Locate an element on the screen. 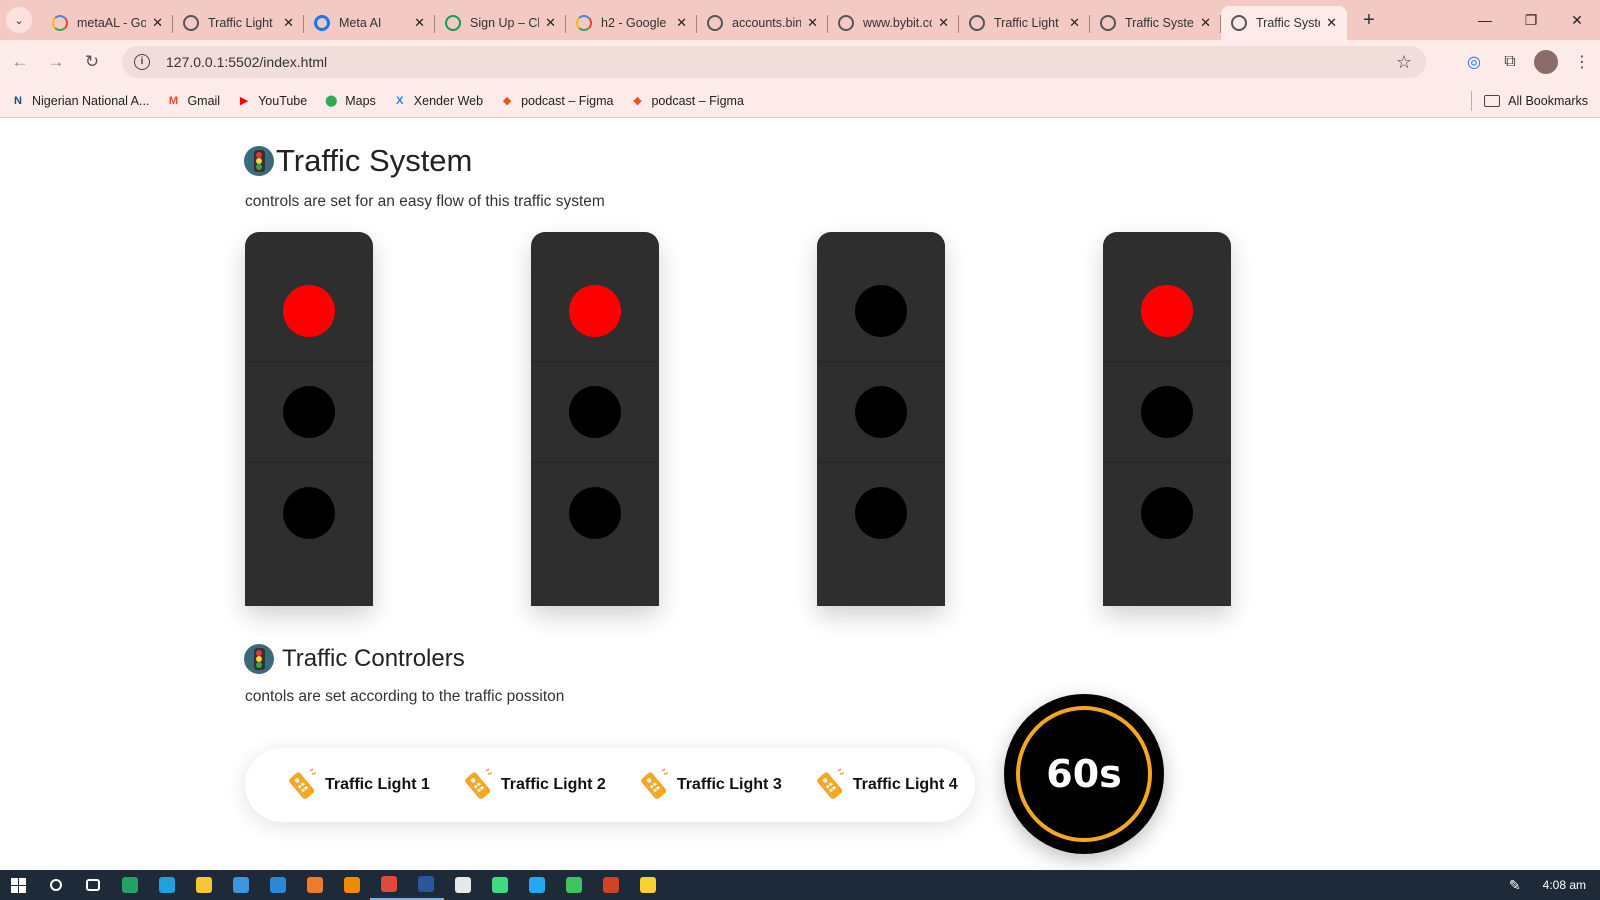 Image resolution: width=1600 pixels, height=900 pixels. word-icon is located at coordinates (425, 885).